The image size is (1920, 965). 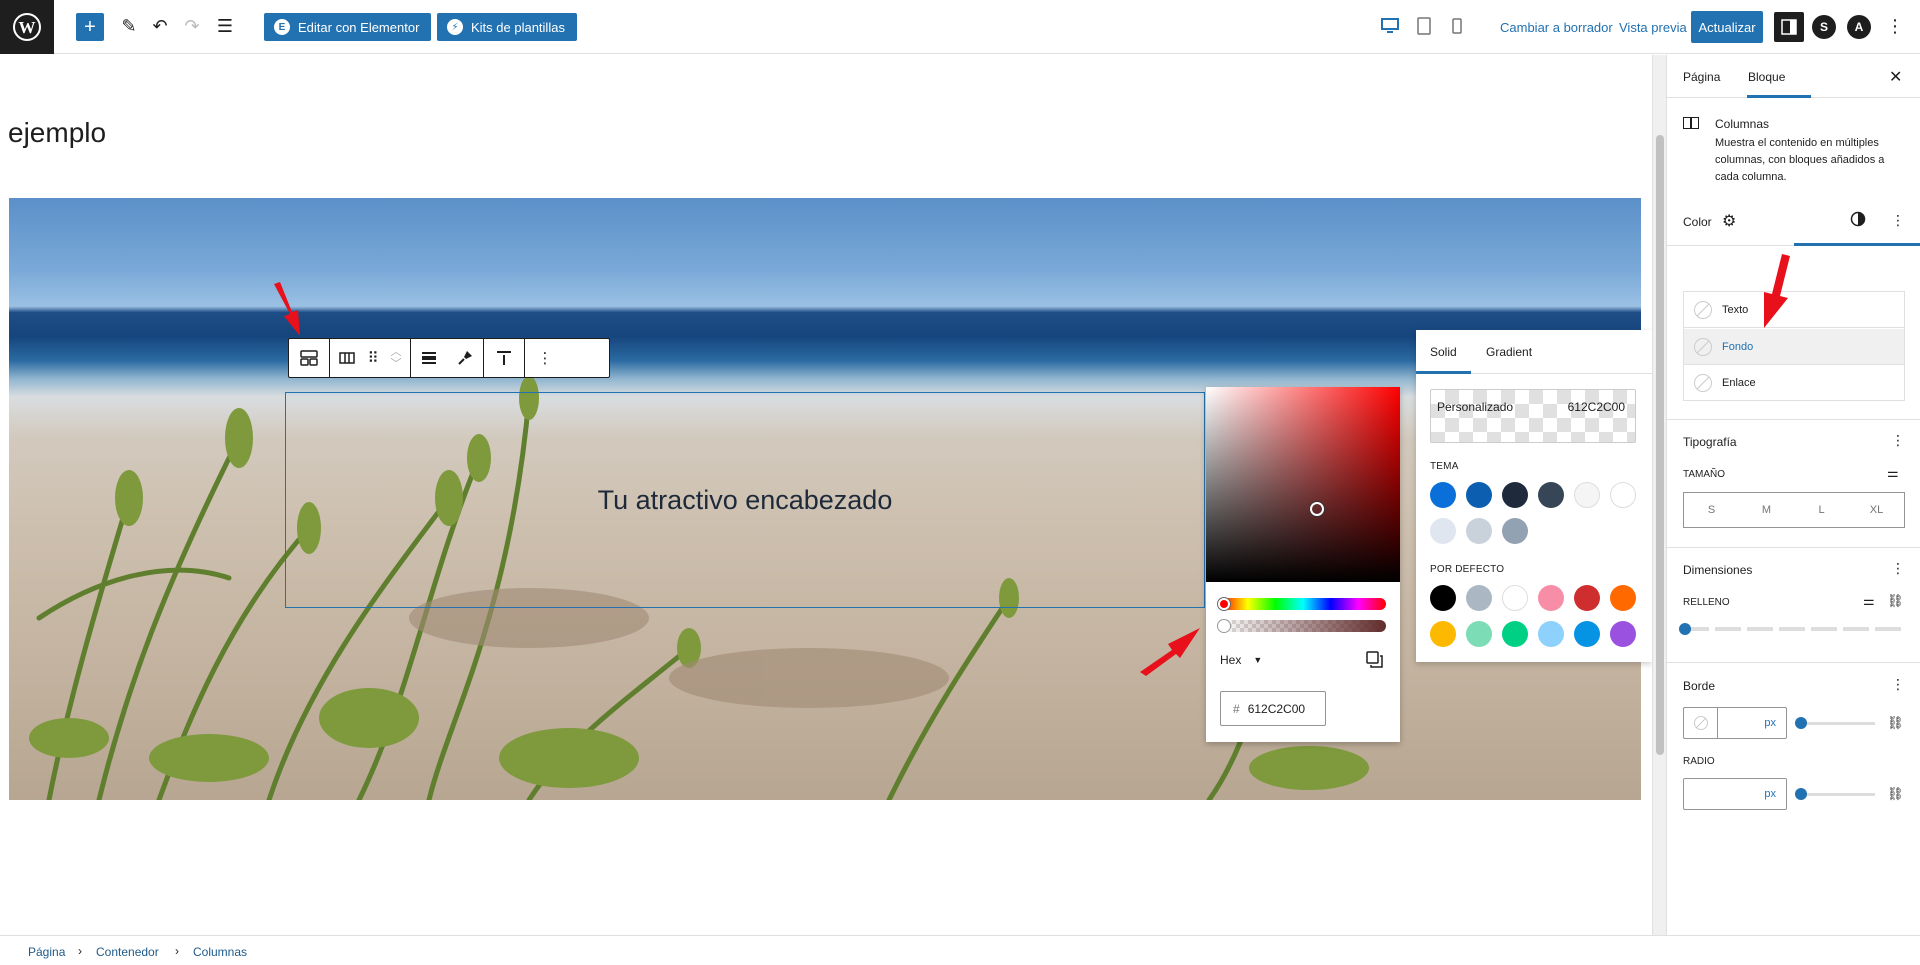 I want to click on more-options-icon: ⋮, so click(x=545, y=358).